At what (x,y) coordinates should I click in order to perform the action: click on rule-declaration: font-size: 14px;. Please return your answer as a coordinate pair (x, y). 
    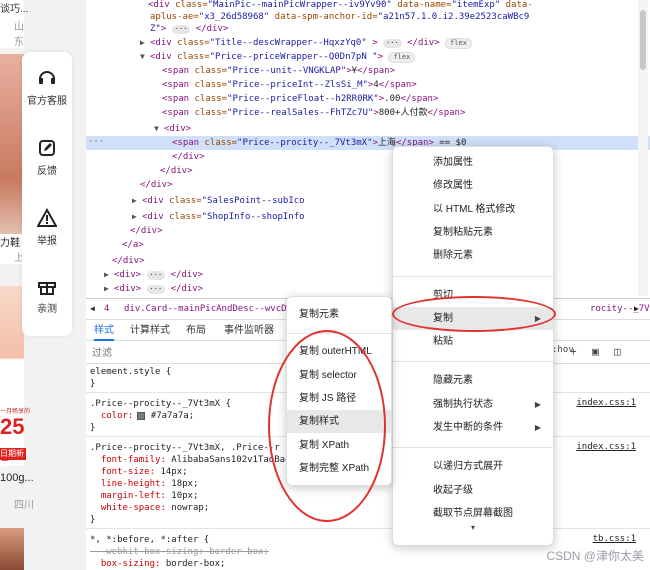
    Looking at the image, I should click on (139, 472).